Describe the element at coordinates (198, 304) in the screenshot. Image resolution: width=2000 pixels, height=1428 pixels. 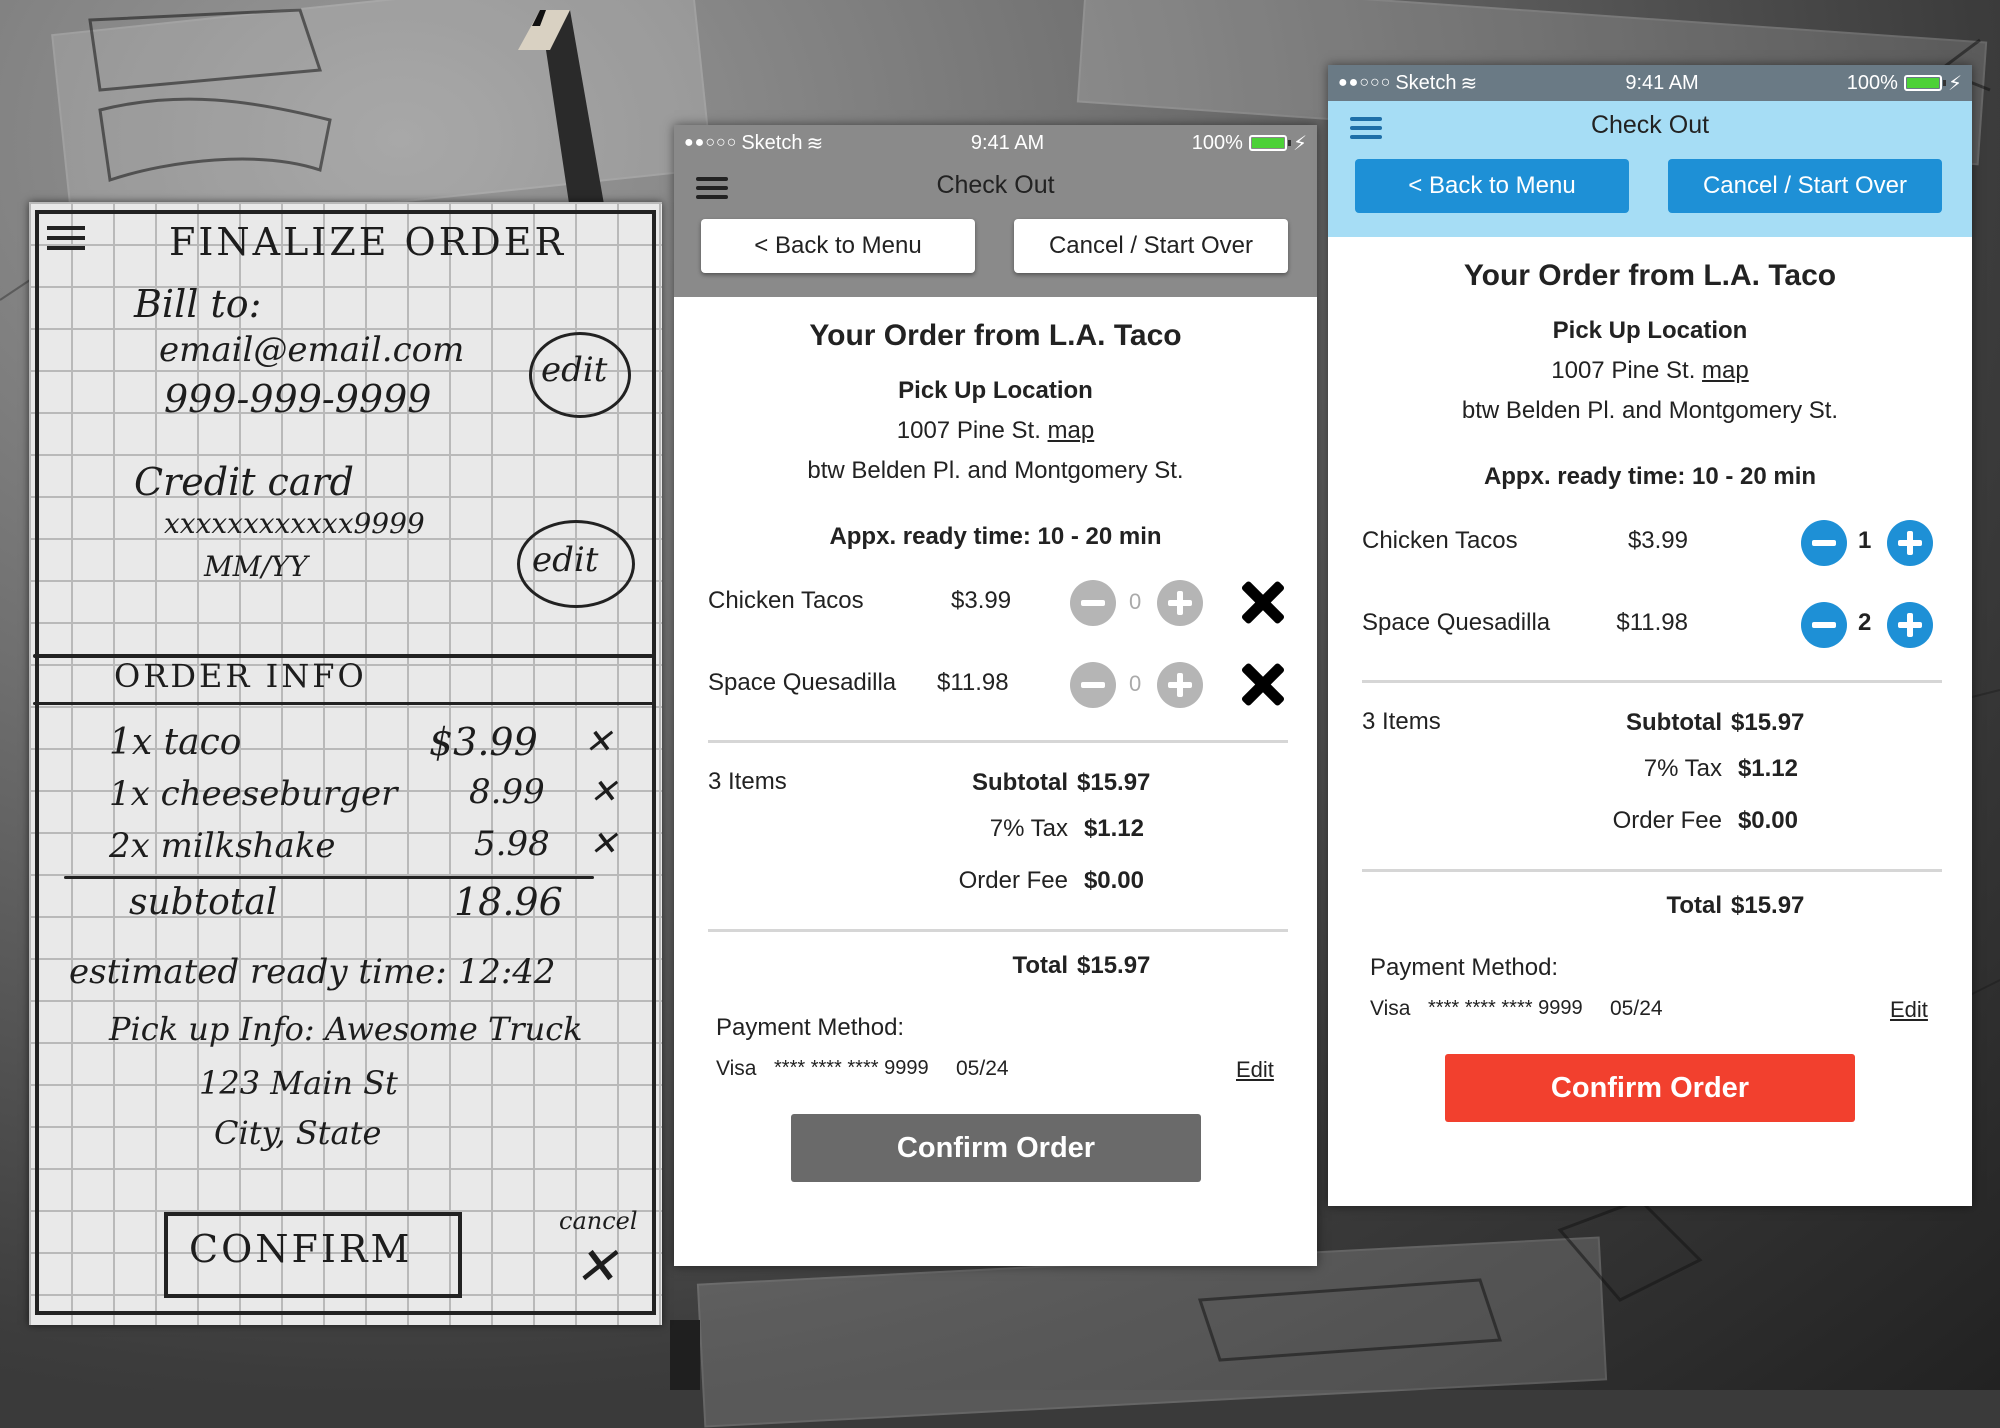
I see `sketch-bill-to: Bill to:` at that location.